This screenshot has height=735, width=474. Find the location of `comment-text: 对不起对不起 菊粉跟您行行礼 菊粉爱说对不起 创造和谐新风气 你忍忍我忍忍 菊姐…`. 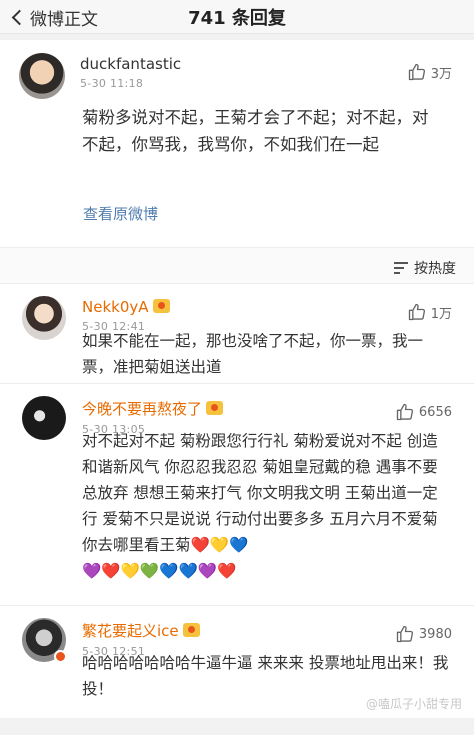

comment-text: 对不起对不起 菊粉跟您行行礼 菊粉爱说对不起 创造和谐新风气 你忍忍我忍忍 菊姐… is located at coordinates (260, 493).